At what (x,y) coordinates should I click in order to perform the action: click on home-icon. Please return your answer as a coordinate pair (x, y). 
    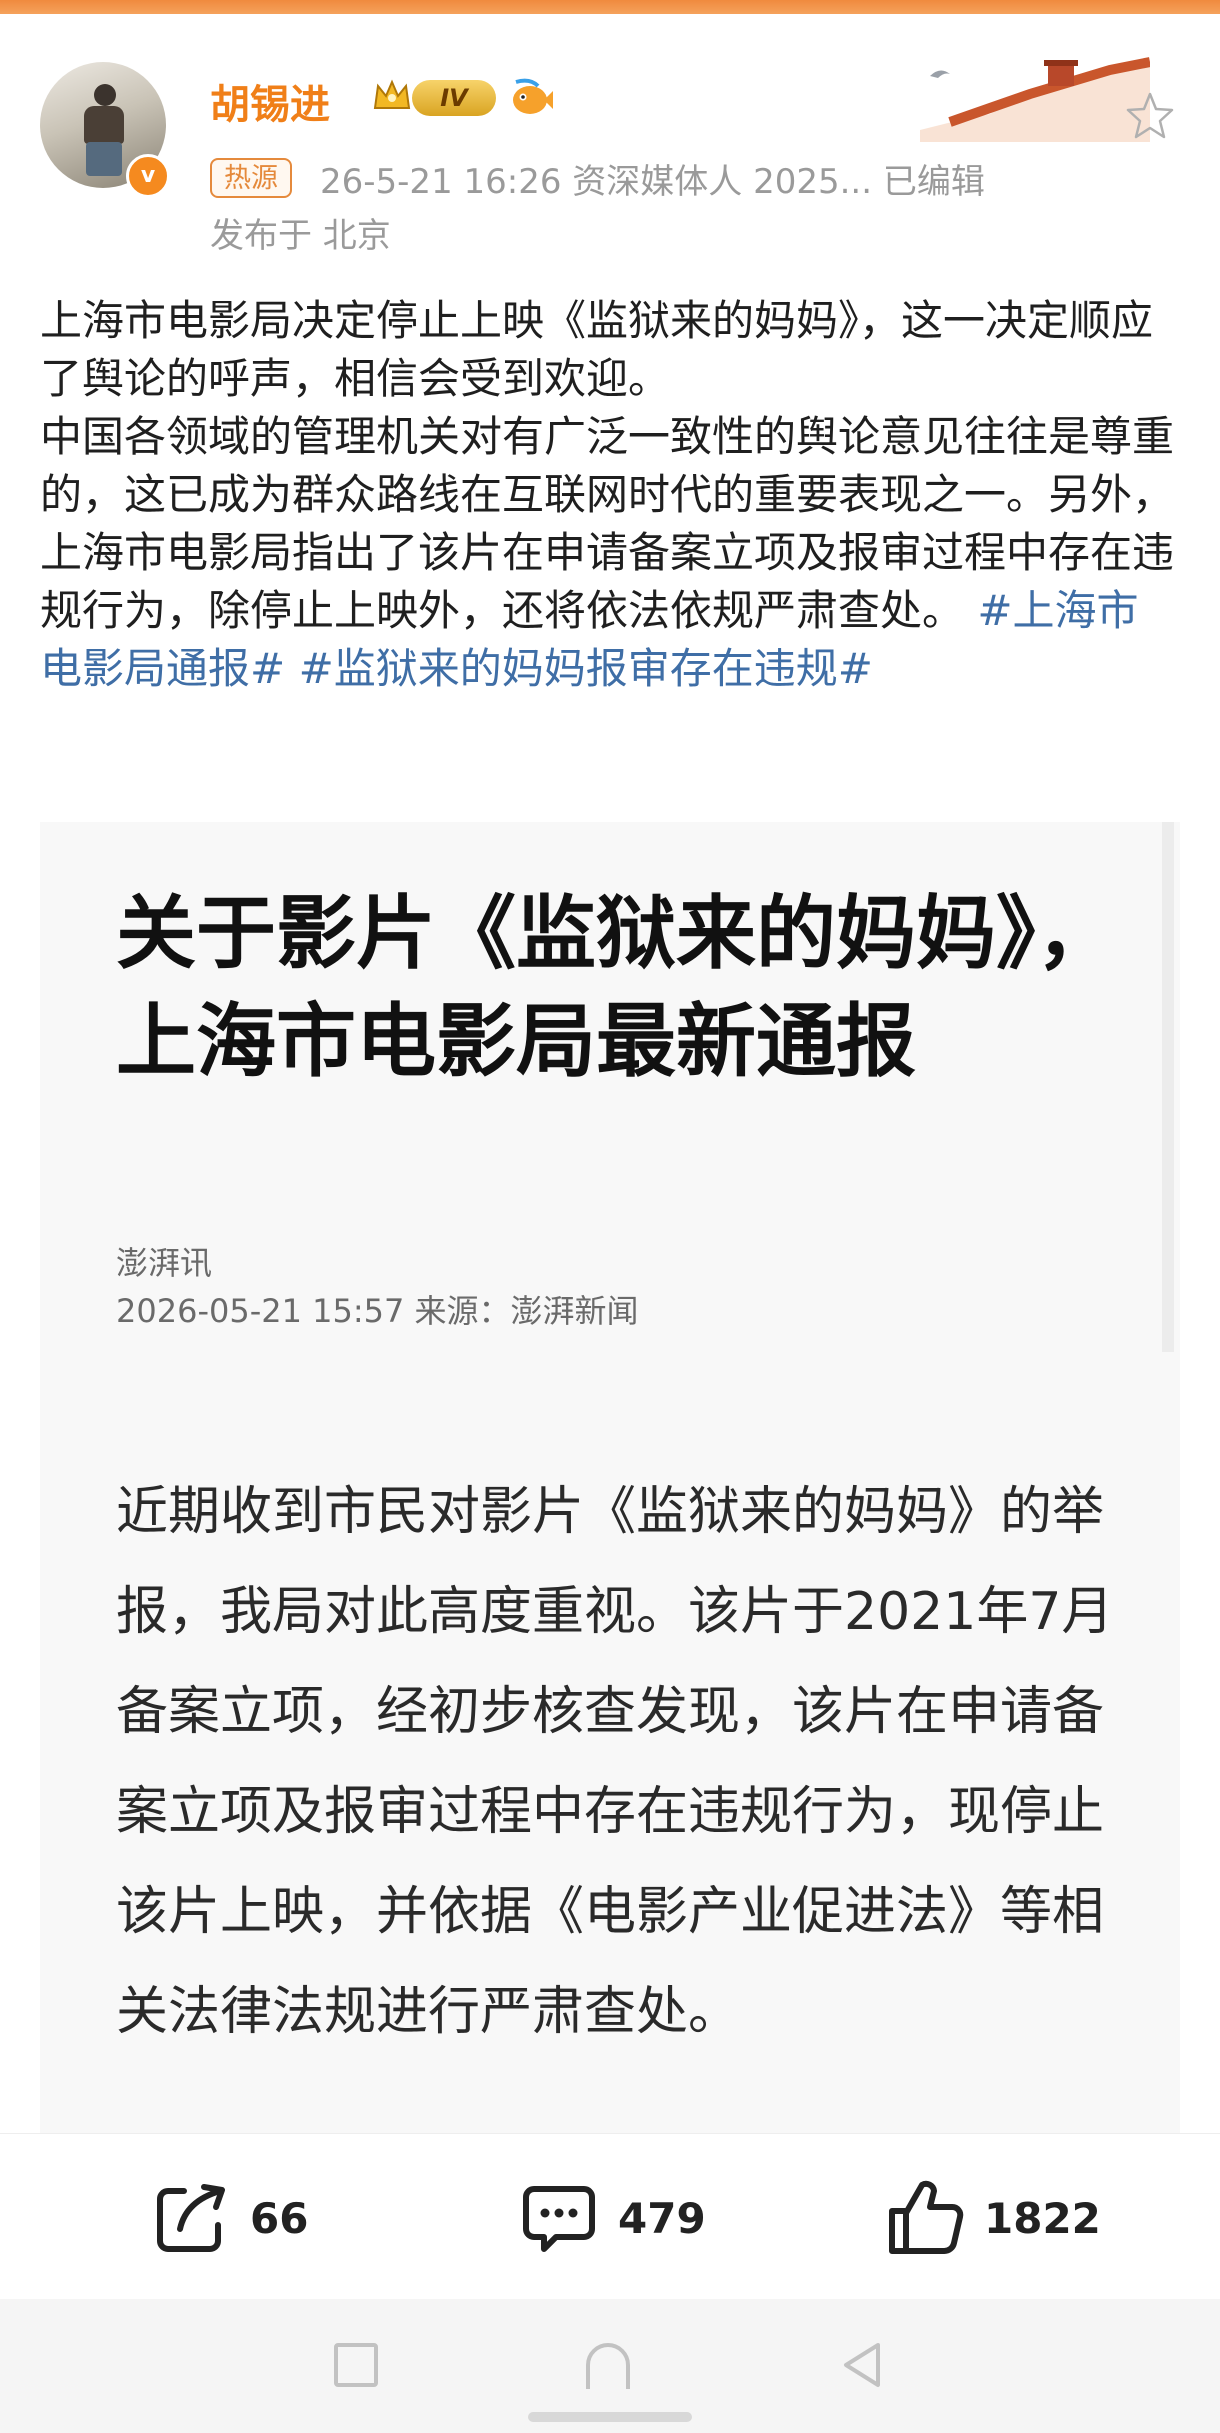
    Looking at the image, I should click on (608, 2365).